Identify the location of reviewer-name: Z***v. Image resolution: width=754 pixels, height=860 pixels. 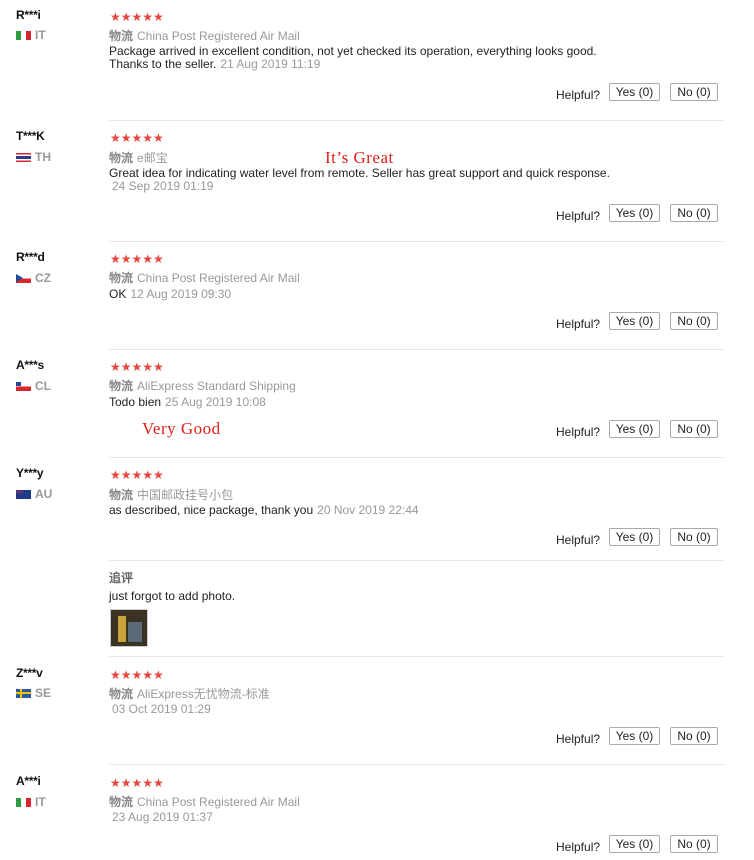
(29, 673).